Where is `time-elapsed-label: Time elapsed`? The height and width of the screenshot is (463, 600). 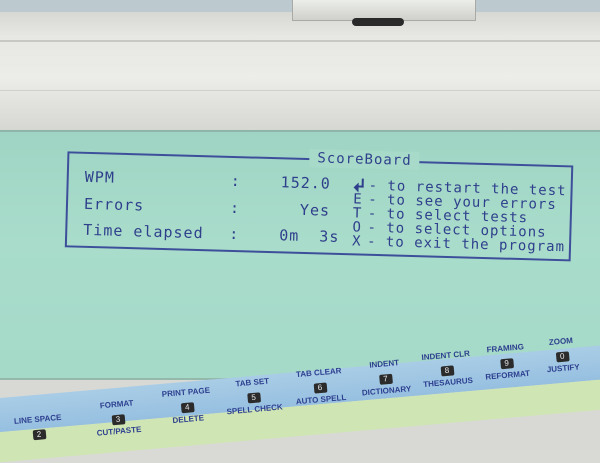 time-elapsed-label: Time elapsed is located at coordinates (143, 231).